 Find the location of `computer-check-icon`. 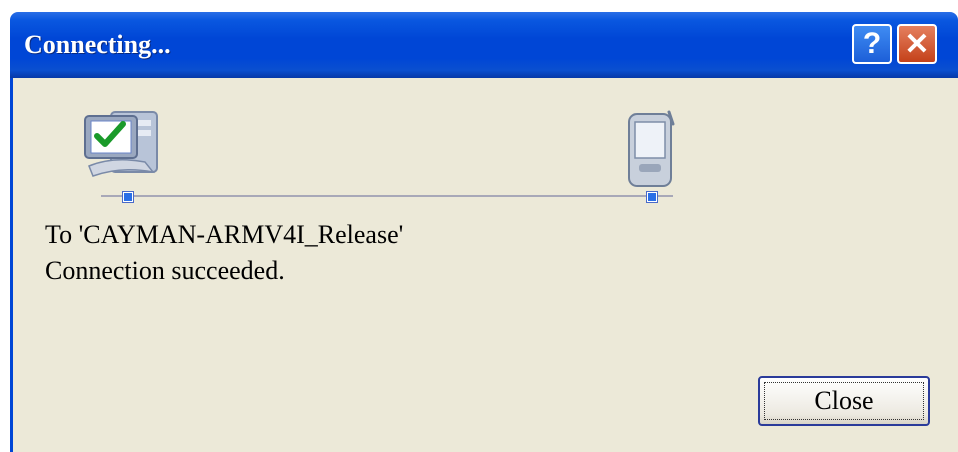

computer-check-icon is located at coordinates (121, 144).